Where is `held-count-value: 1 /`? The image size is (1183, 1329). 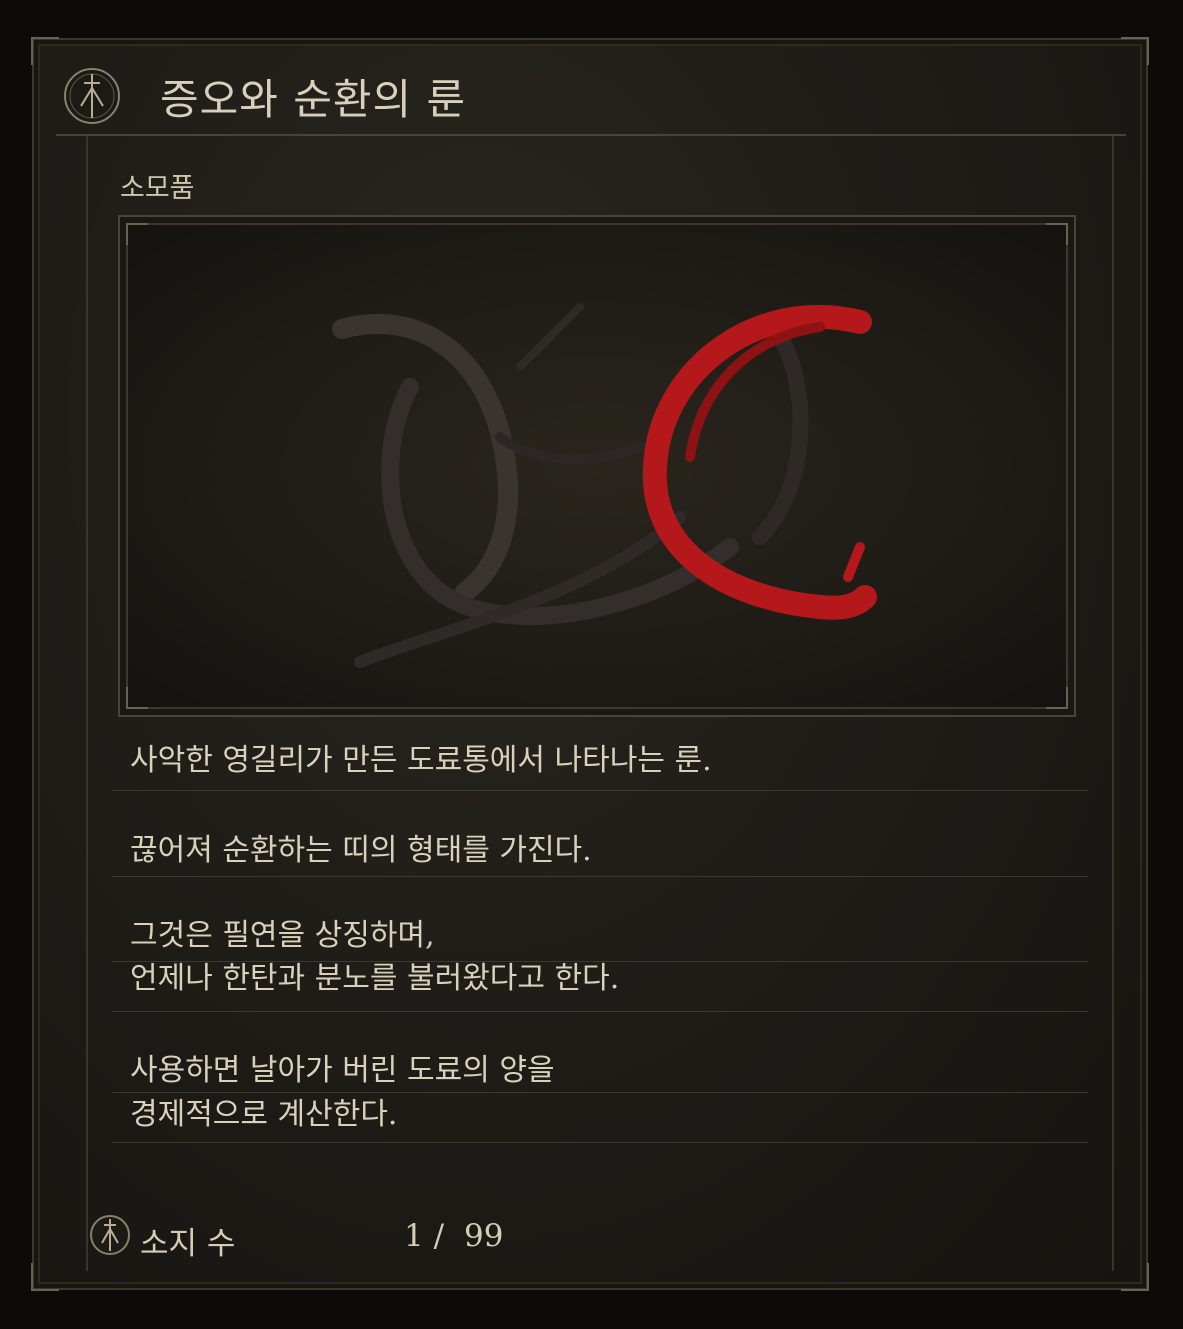 held-count-value: 1 / is located at coordinates (424, 1236).